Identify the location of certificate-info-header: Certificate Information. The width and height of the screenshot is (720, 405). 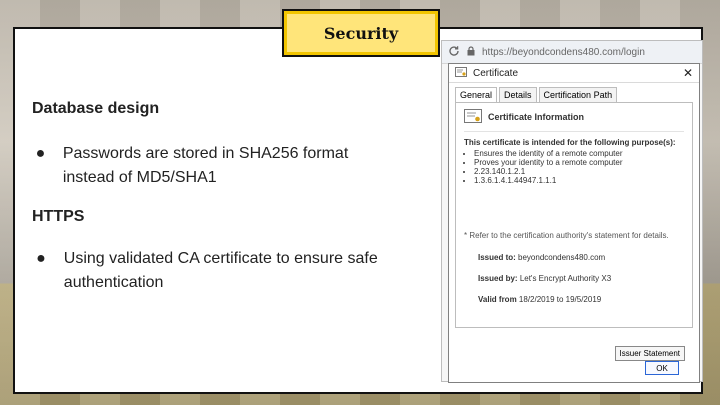
(574, 117).